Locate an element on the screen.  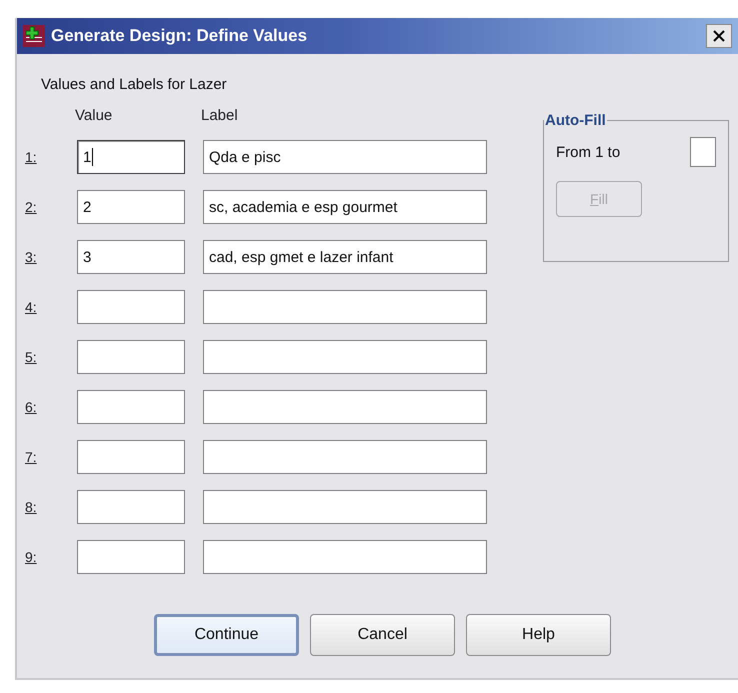
value-field: 3 is located at coordinates (131, 257).